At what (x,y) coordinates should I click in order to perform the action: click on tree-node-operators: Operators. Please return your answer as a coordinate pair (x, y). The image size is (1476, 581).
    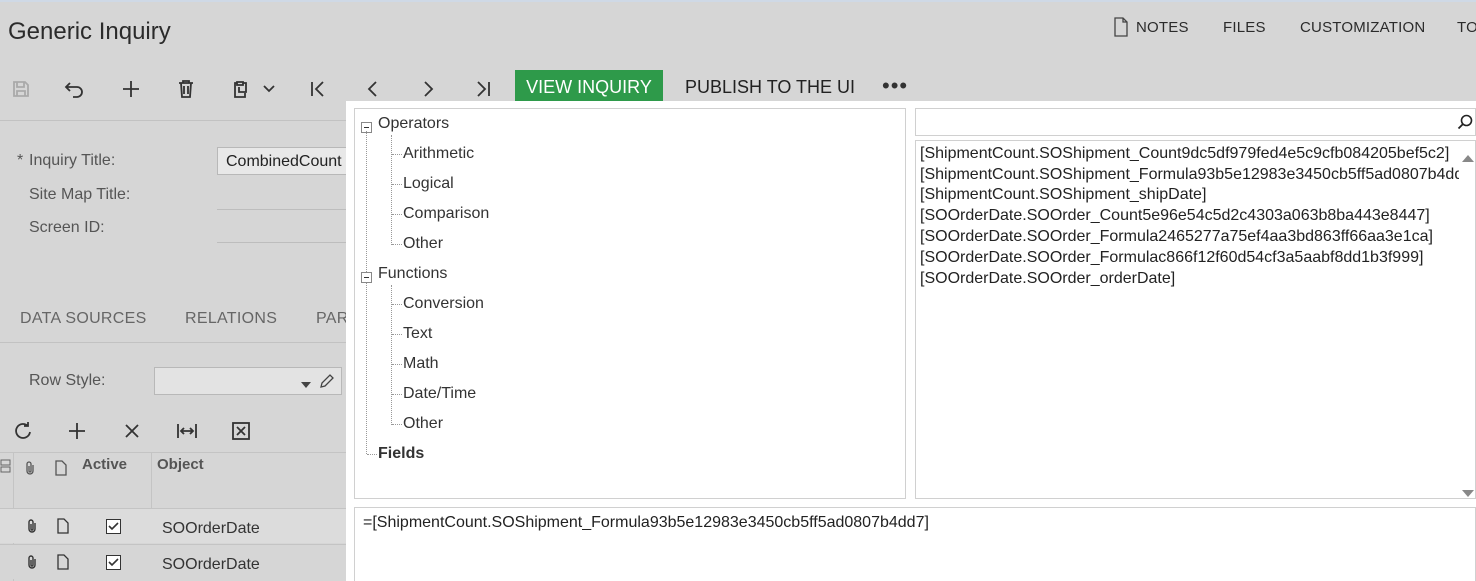
    Looking at the image, I should click on (413, 124).